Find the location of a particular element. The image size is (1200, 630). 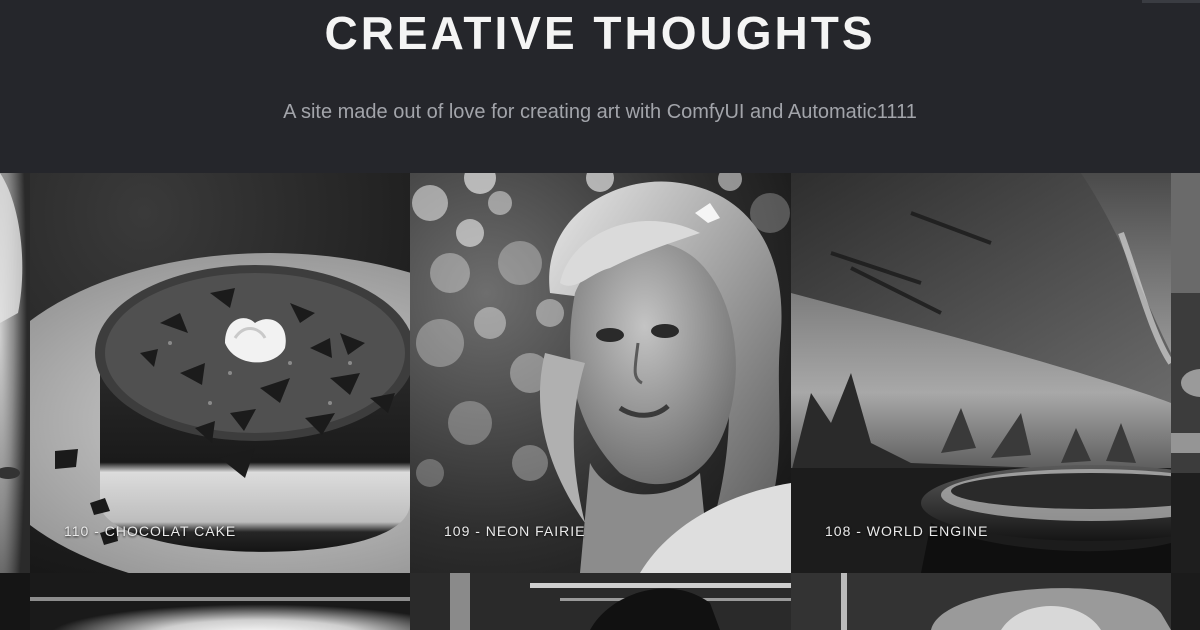

scifi-thumbnail is located at coordinates (1185, 373).